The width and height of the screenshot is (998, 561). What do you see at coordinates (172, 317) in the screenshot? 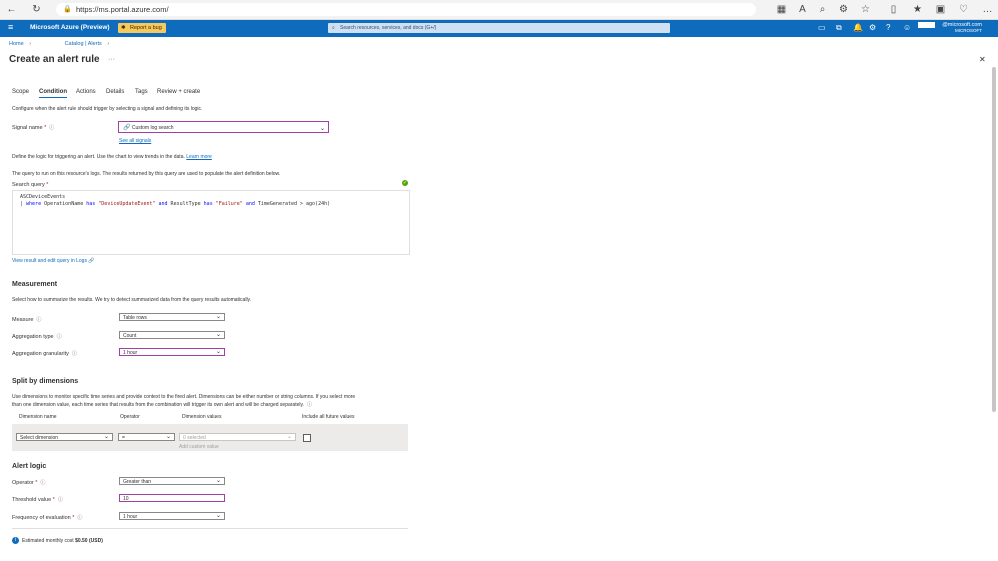
I see `measure-dropdown: Table rows ⌄` at bounding box center [172, 317].